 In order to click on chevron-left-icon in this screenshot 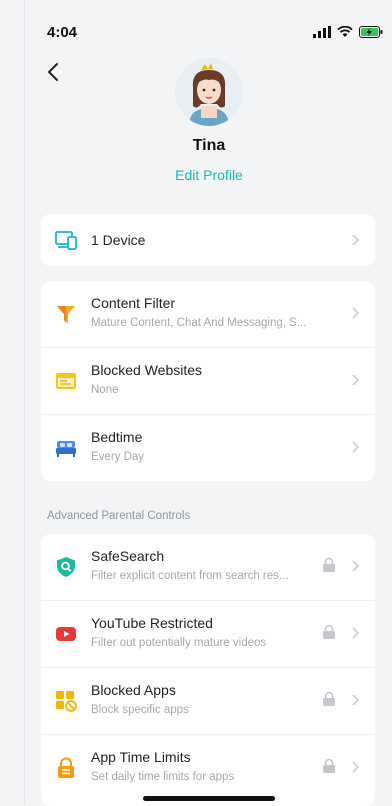, I will do `click(53, 72)`.